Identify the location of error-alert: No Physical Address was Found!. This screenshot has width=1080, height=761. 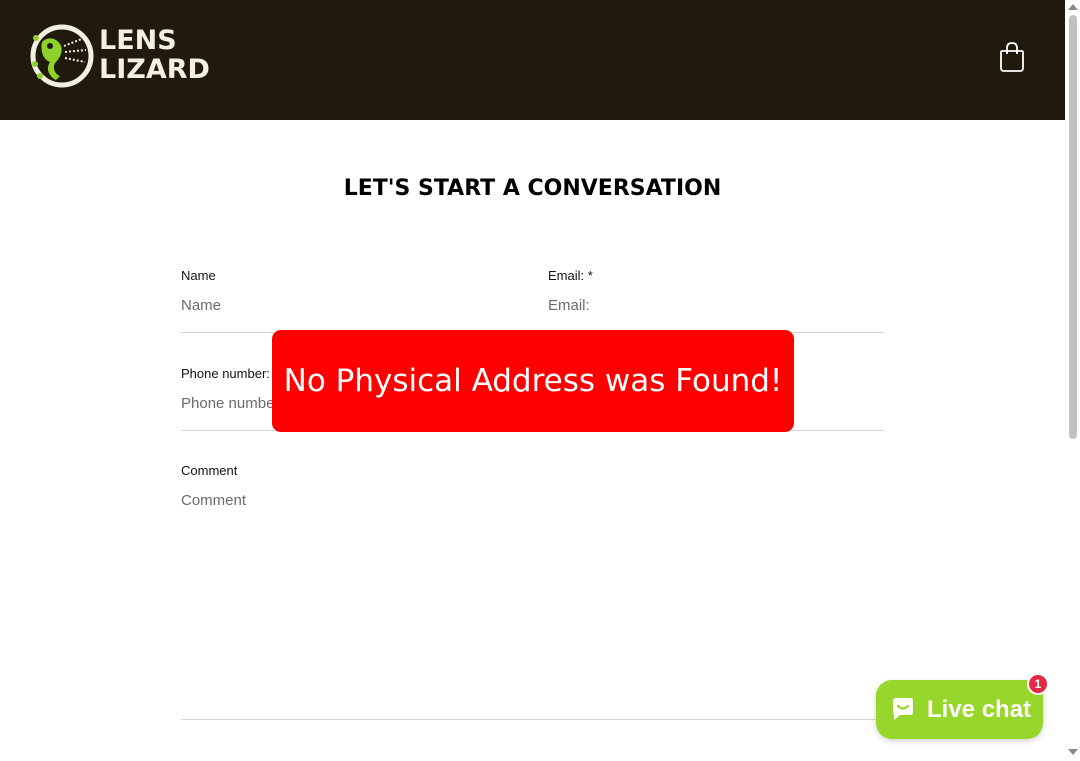
(533, 381).